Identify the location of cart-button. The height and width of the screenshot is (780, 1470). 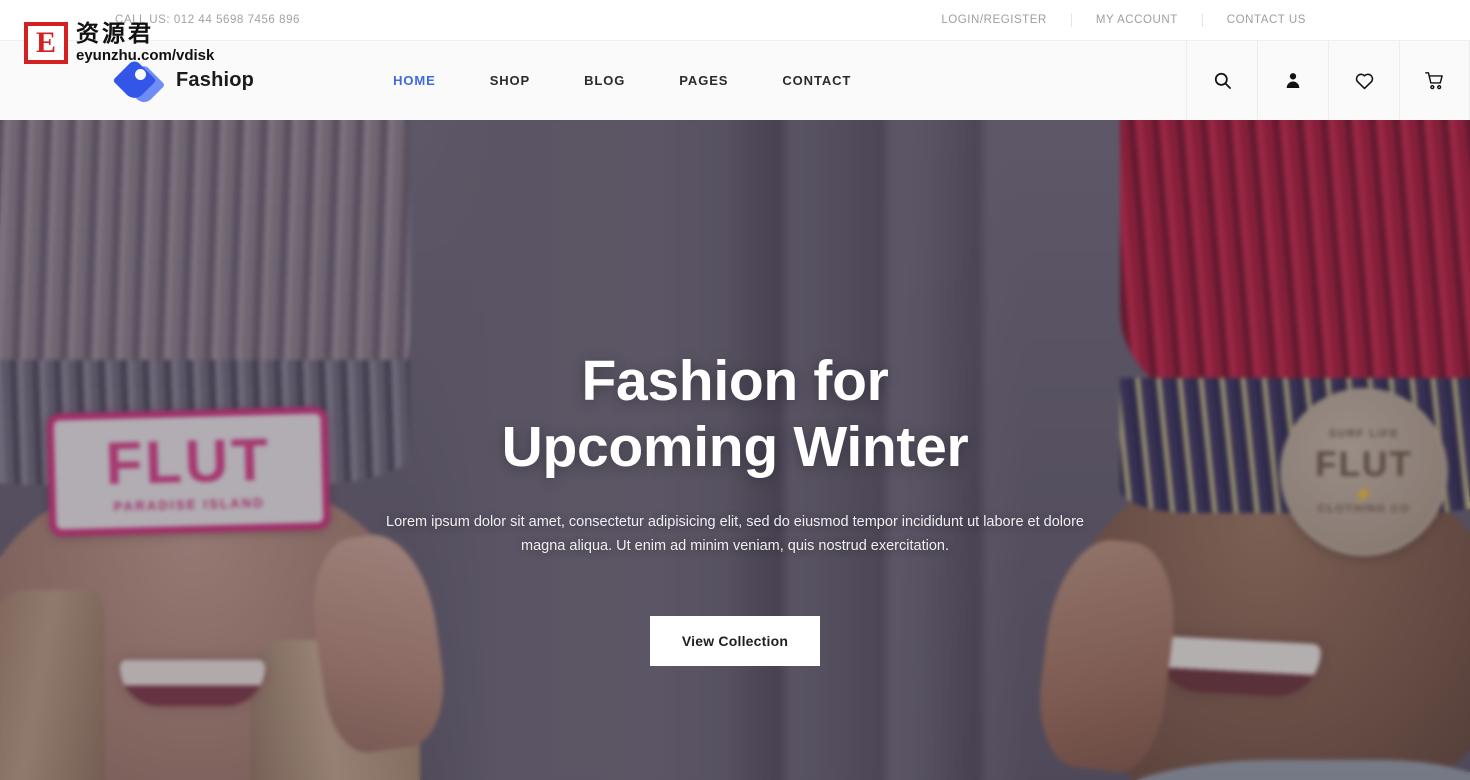
(1434, 80).